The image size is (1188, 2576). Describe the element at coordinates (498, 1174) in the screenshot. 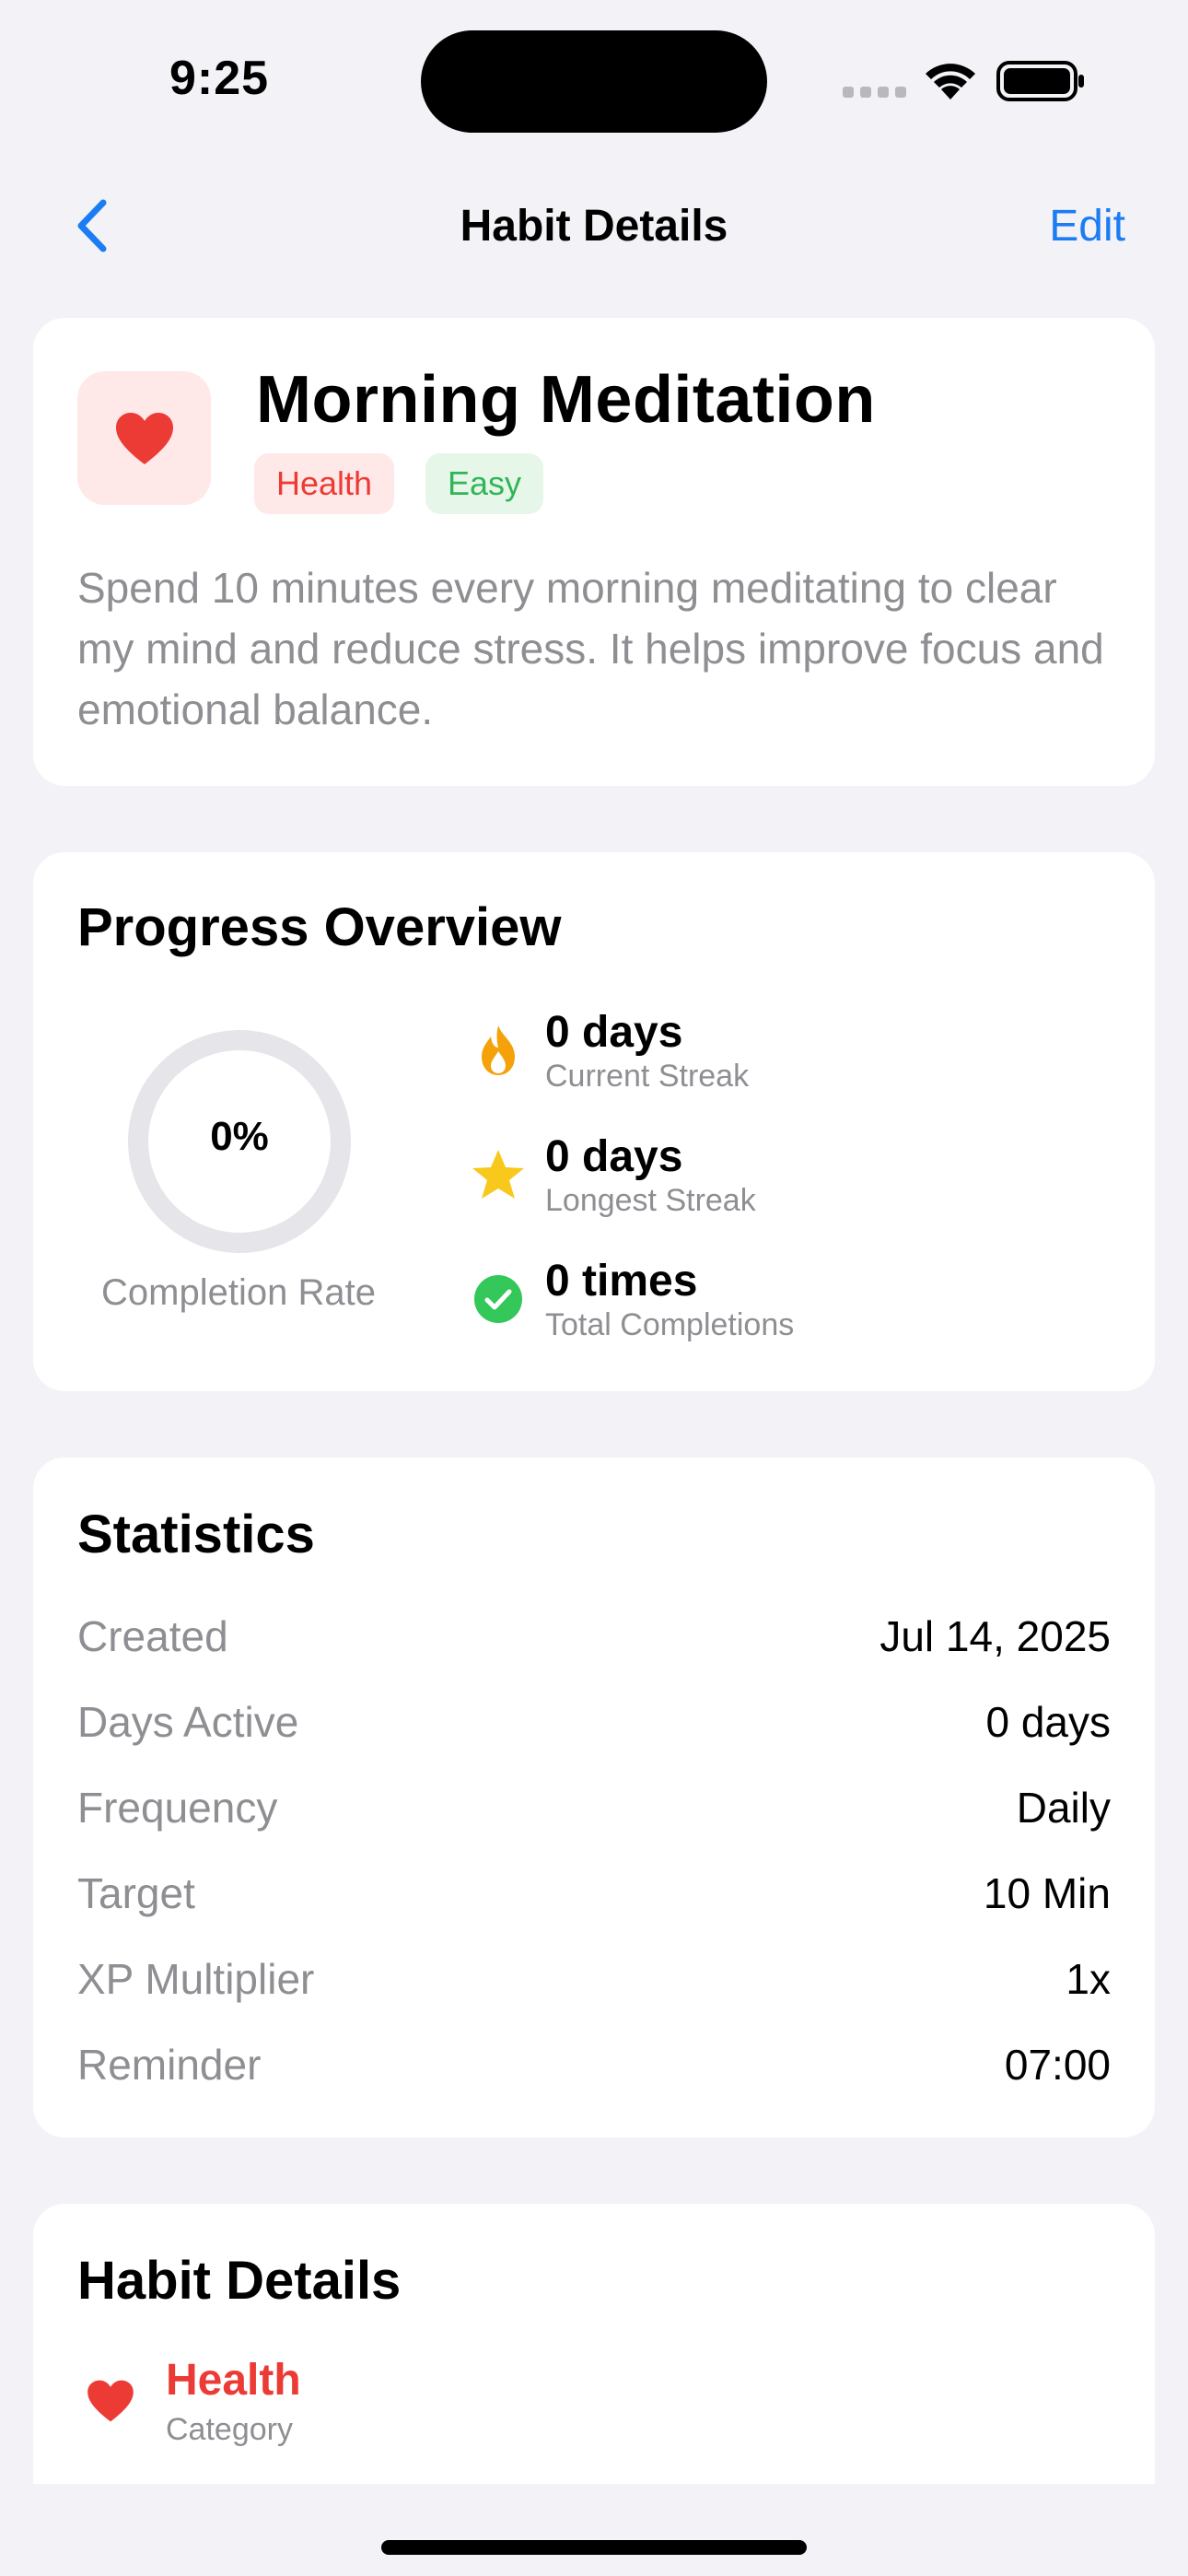

I see `star-icon` at that location.